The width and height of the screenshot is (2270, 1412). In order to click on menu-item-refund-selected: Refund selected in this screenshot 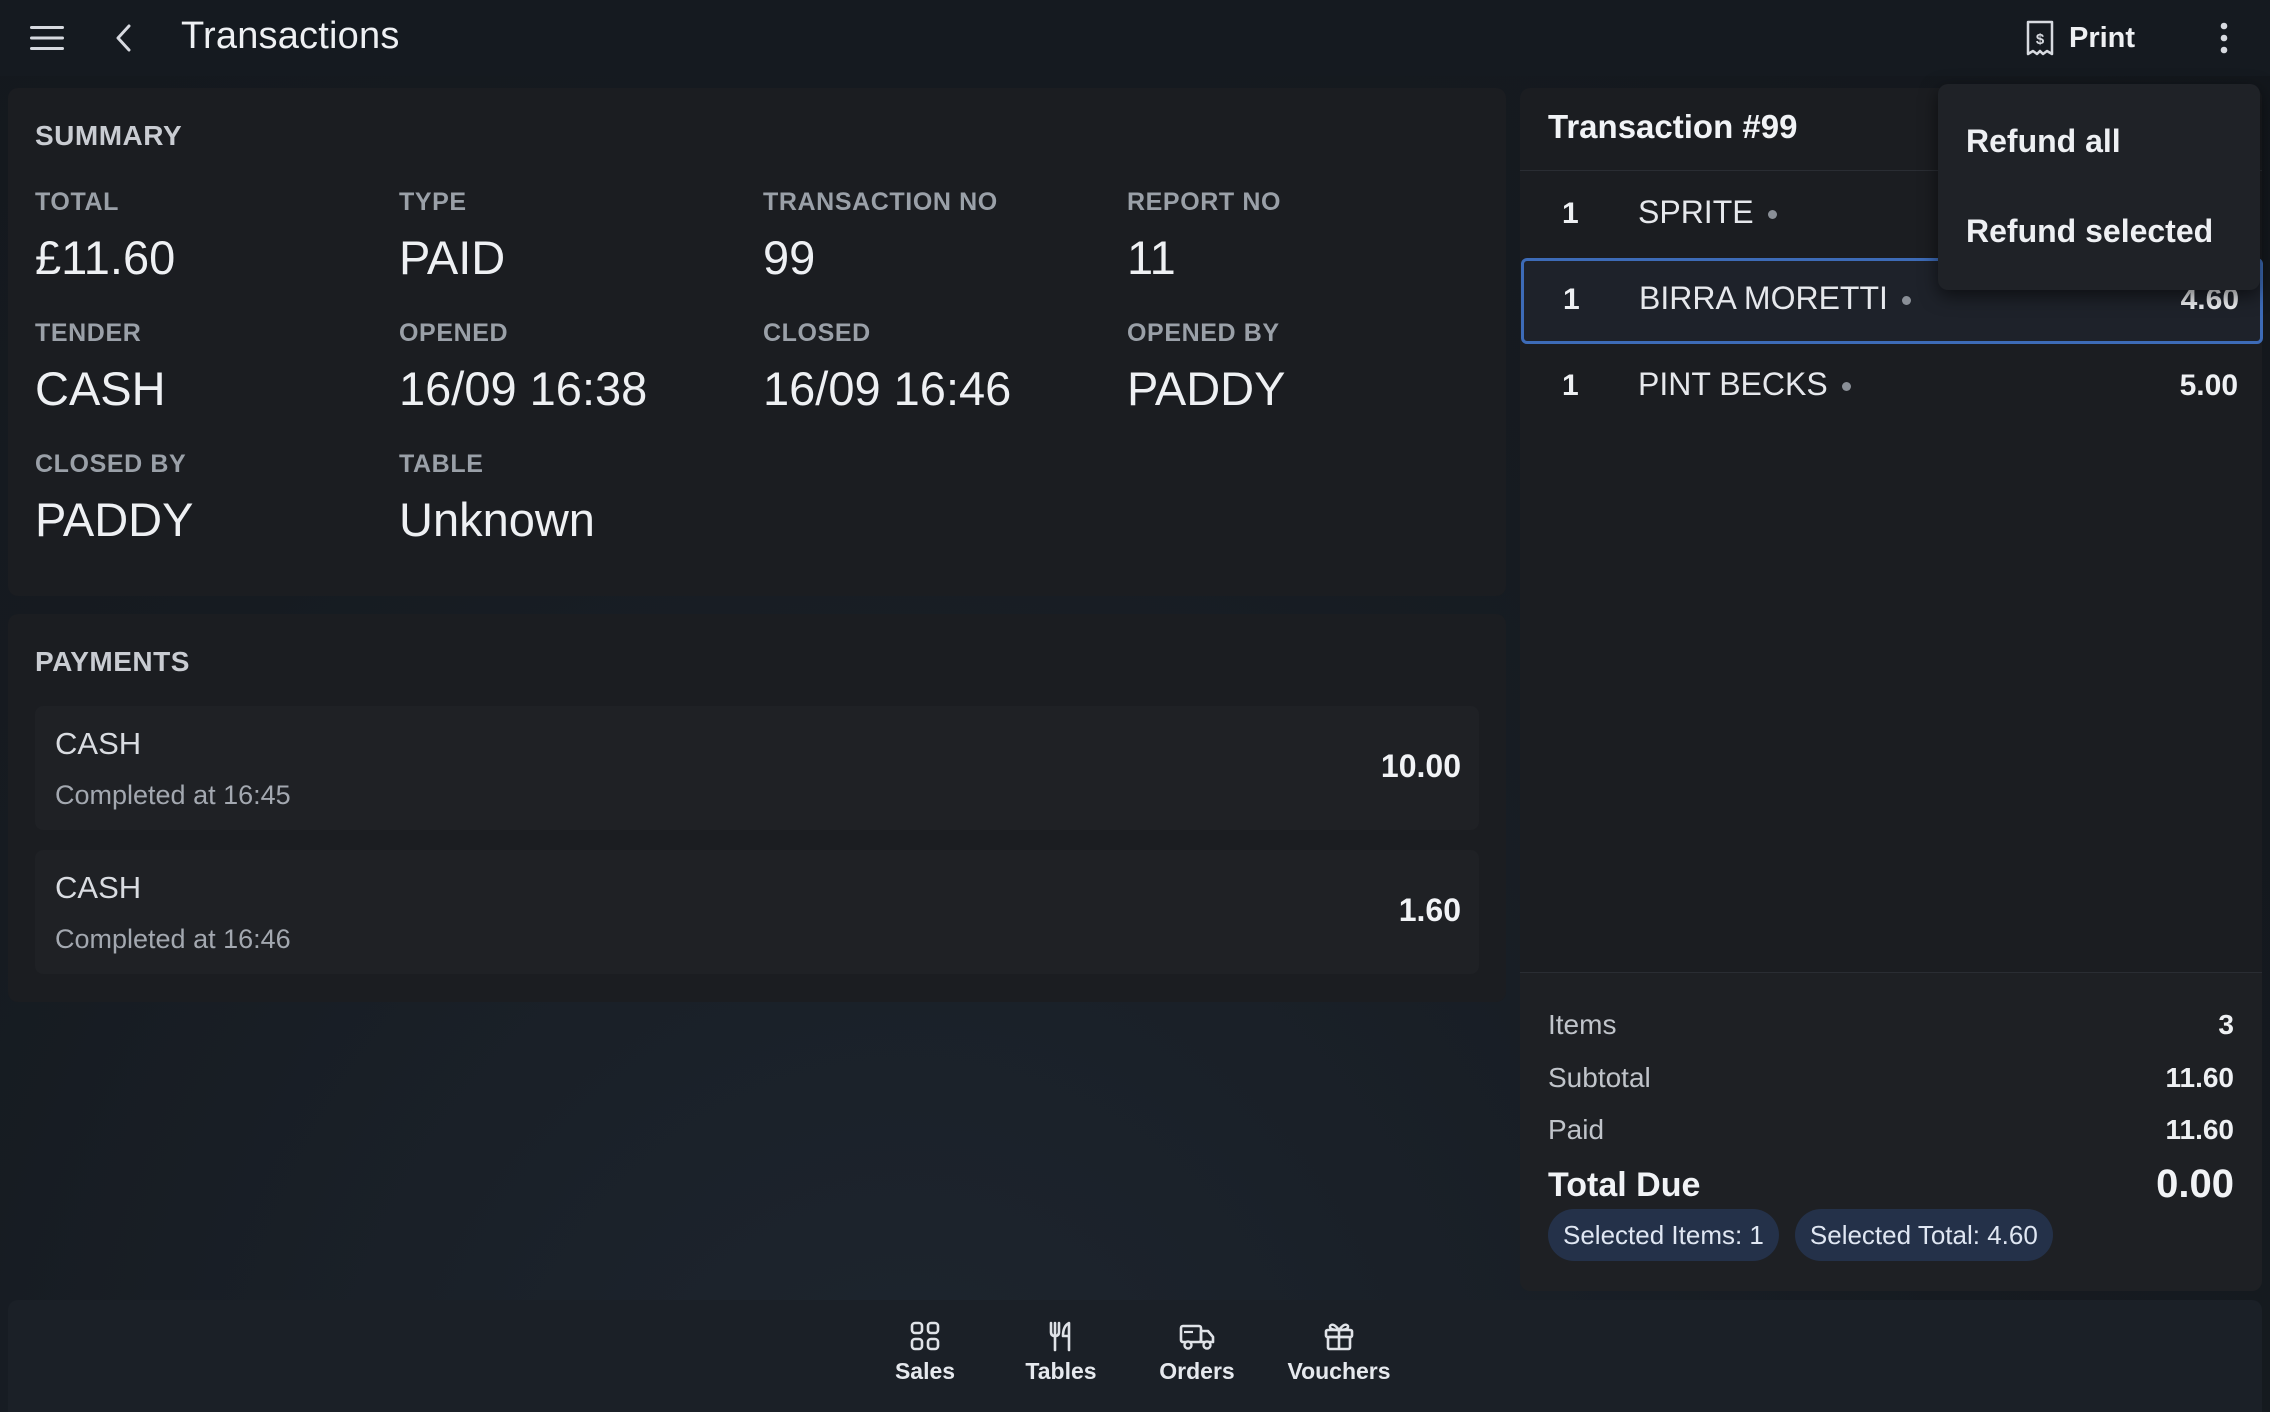, I will do `click(2099, 229)`.